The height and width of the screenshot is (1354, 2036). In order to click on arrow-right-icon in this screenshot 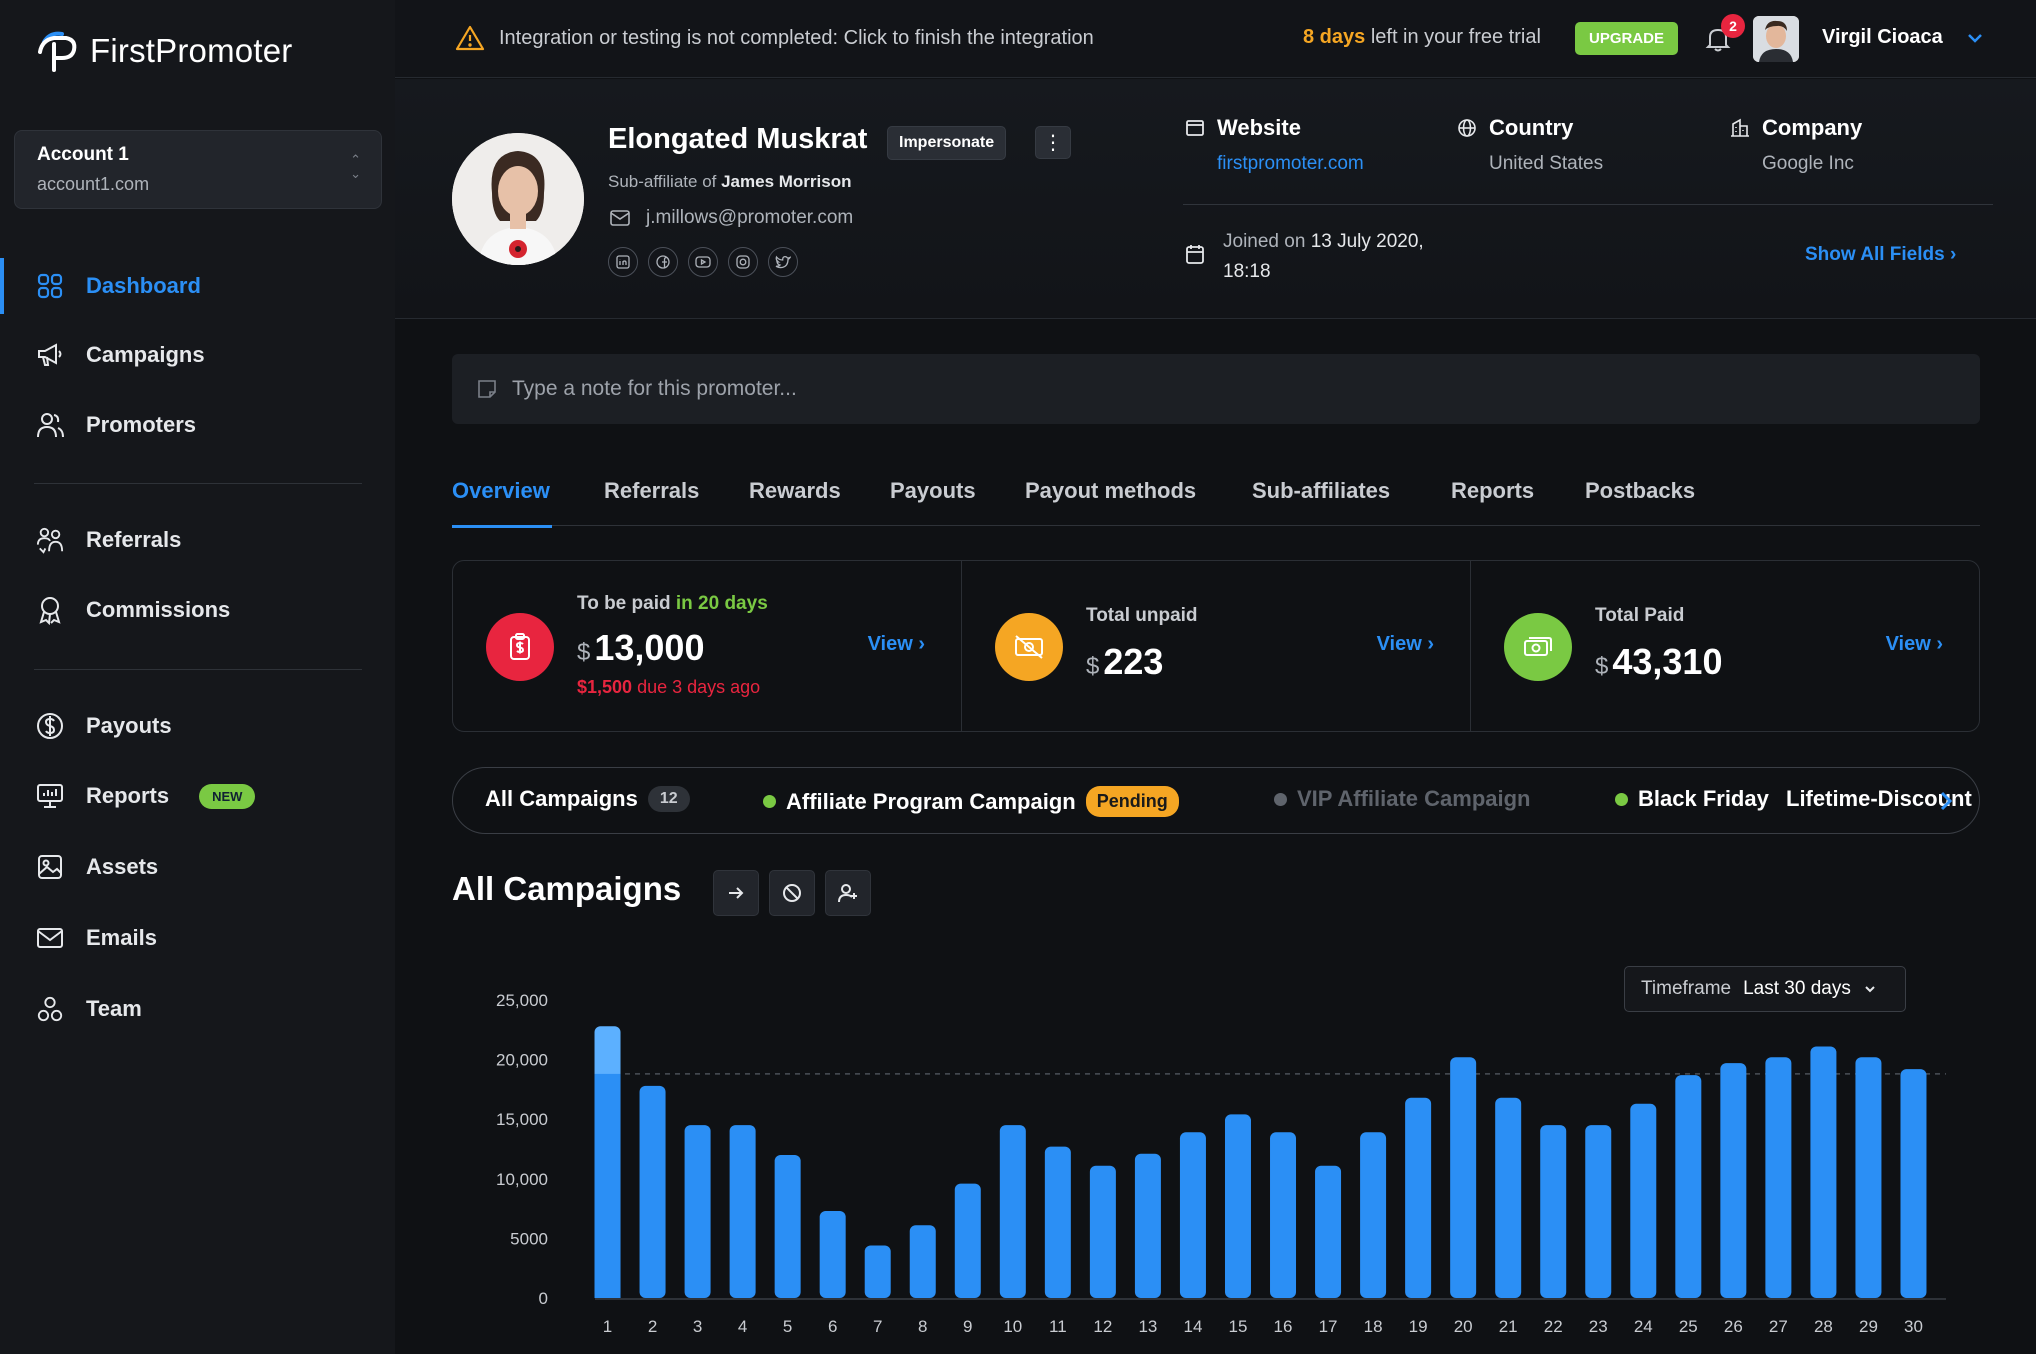, I will do `click(736, 893)`.